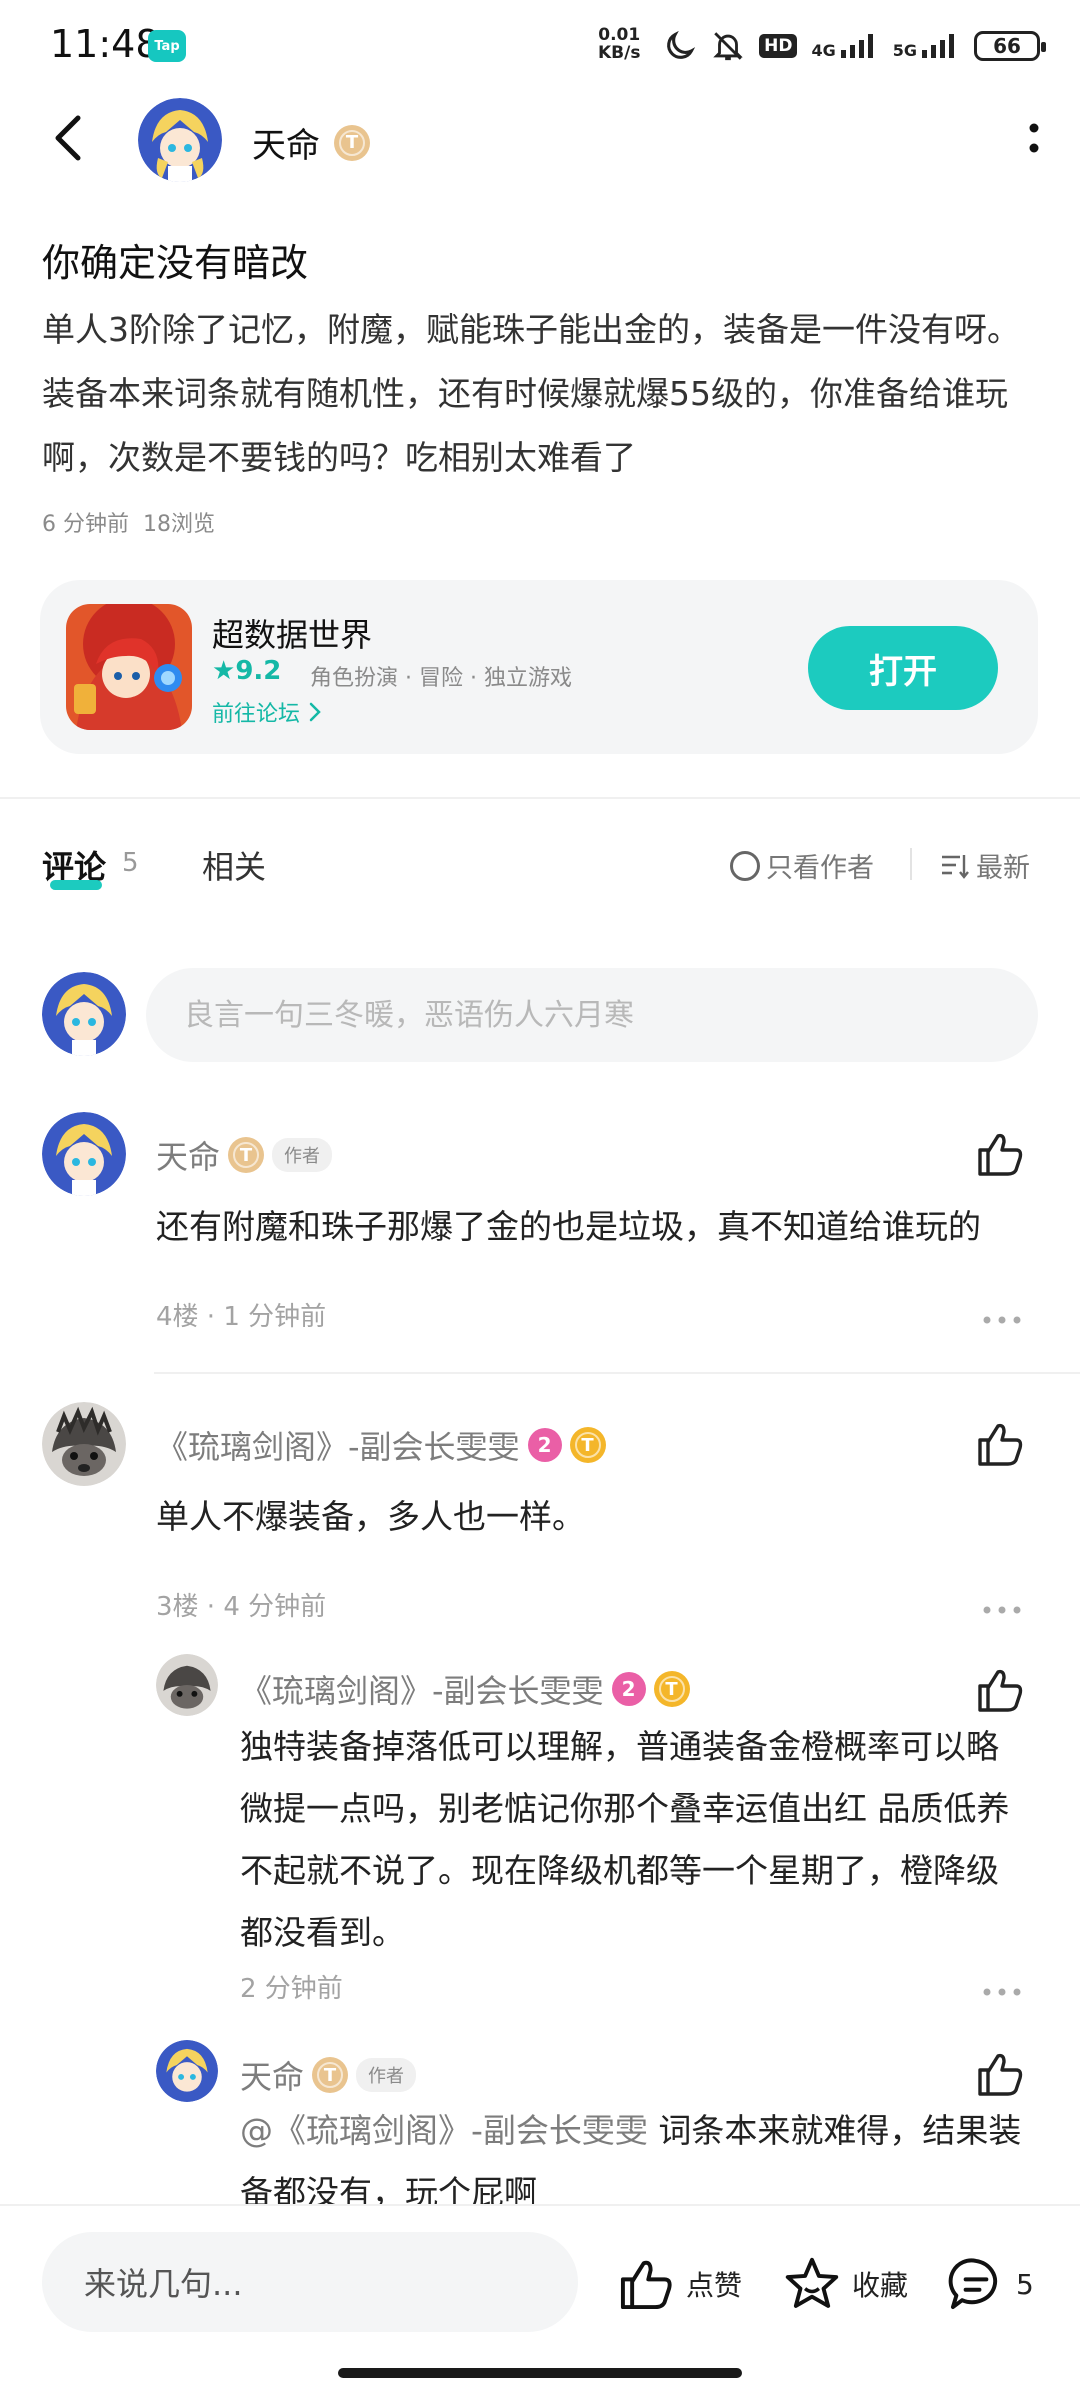 Image resolution: width=1080 pixels, height=2400 pixels. What do you see at coordinates (820, 868) in the screenshot?
I see `author-only-label: 只看作者` at bounding box center [820, 868].